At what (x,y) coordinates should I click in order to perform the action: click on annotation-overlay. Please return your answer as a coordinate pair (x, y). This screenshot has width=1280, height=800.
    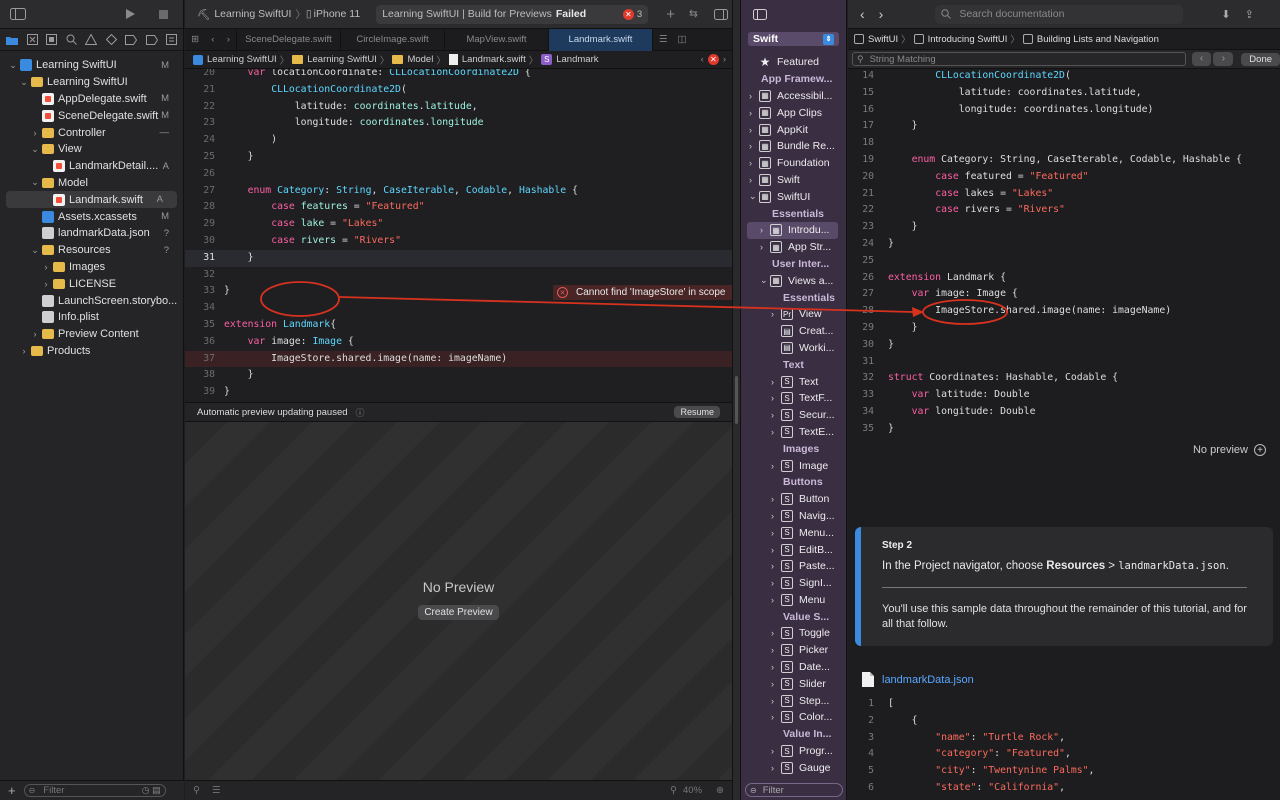
    Looking at the image, I should click on (634, 303).